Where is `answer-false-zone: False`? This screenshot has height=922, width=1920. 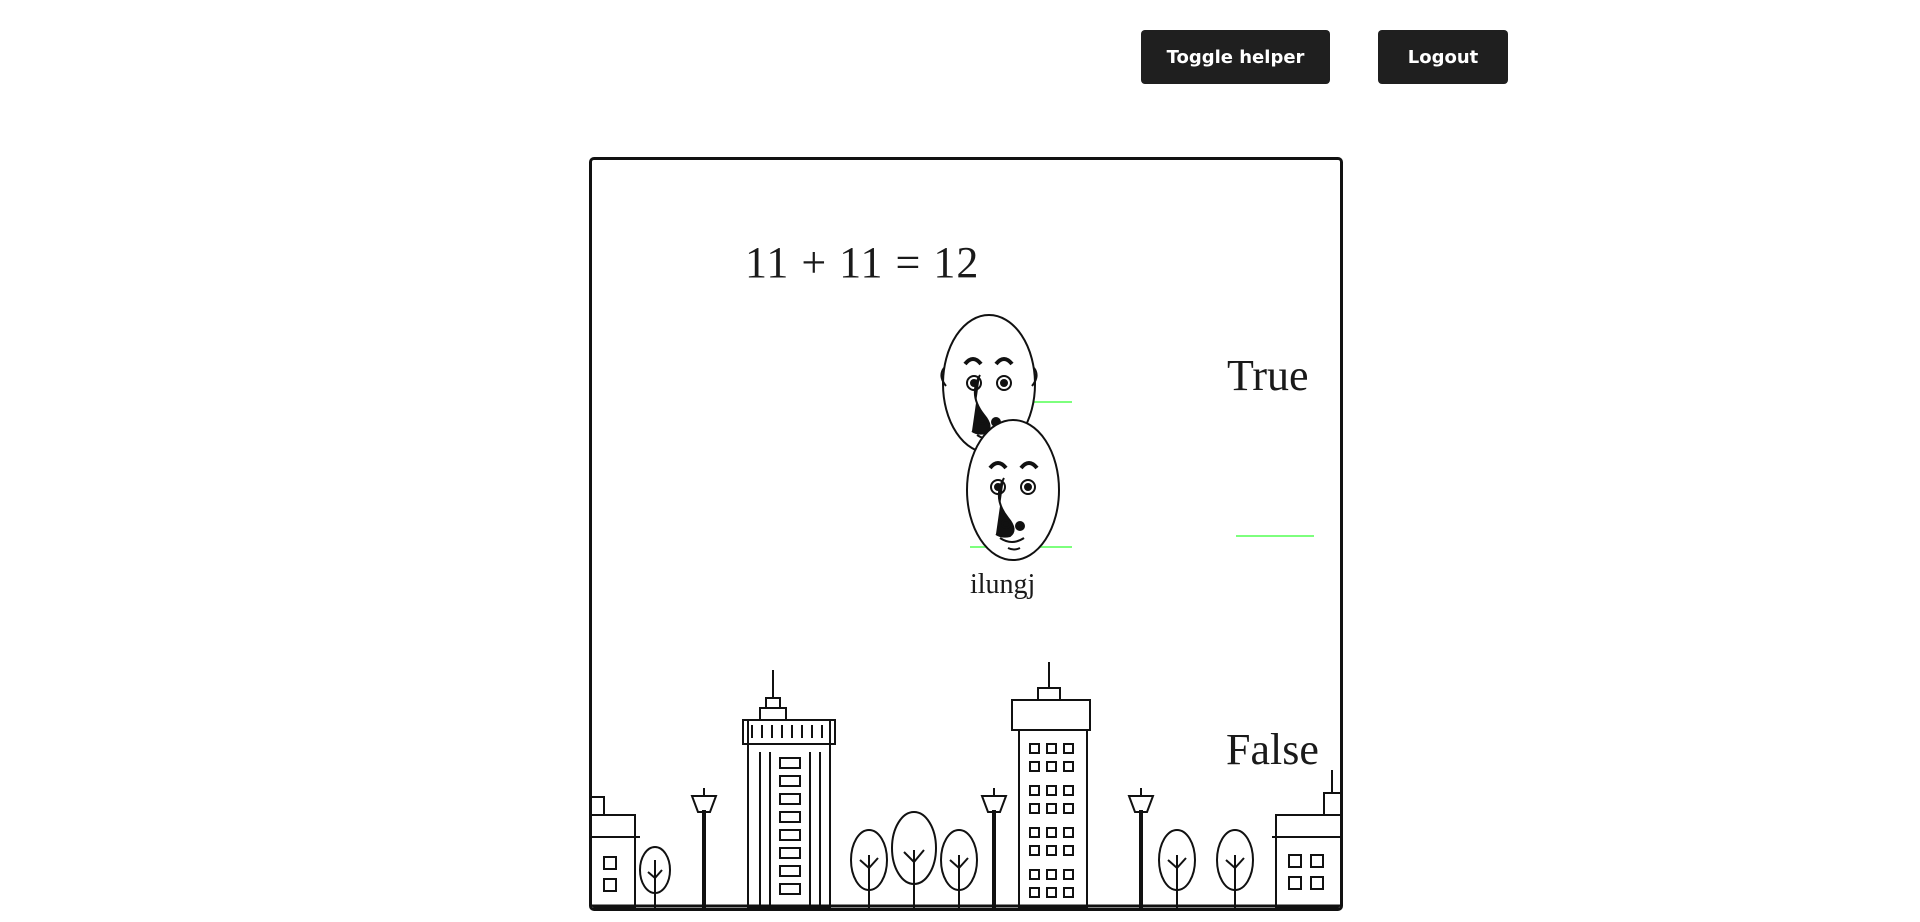
answer-false-zone: False is located at coordinates (1272, 750).